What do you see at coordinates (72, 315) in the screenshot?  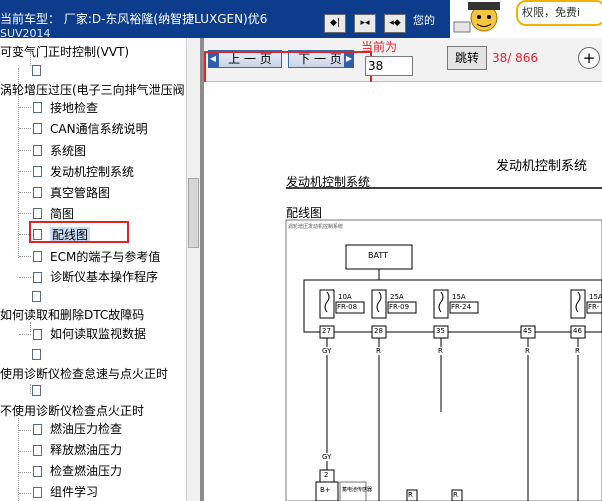 I see `tree-item-dtc: 如何读取和删除DTC故障码` at bounding box center [72, 315].